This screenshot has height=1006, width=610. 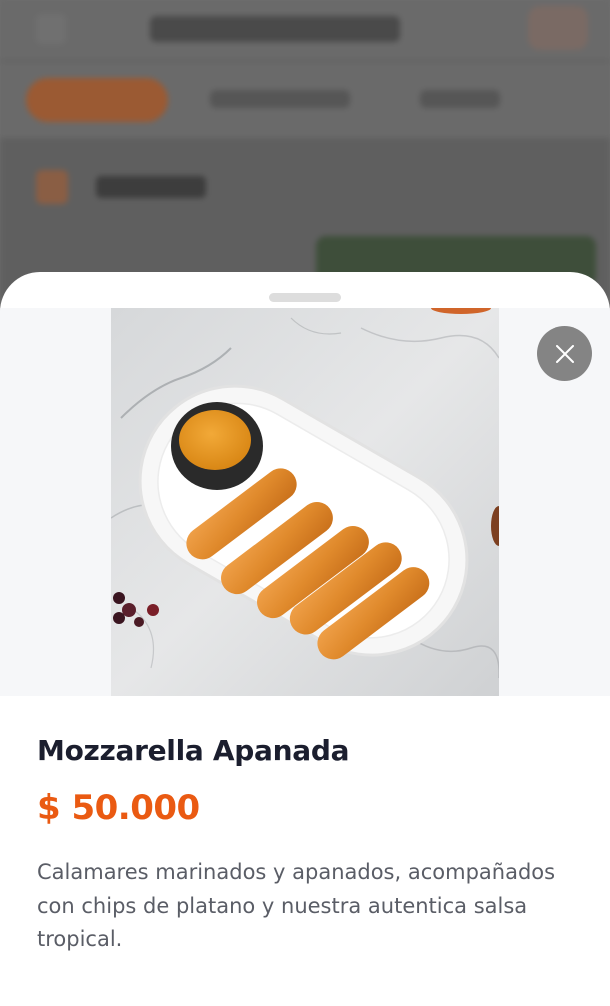 What do you see at coordinates (118, 808) in the screenshot?
I see `product-price: $ 50.000` at bounding box center [118, 808].